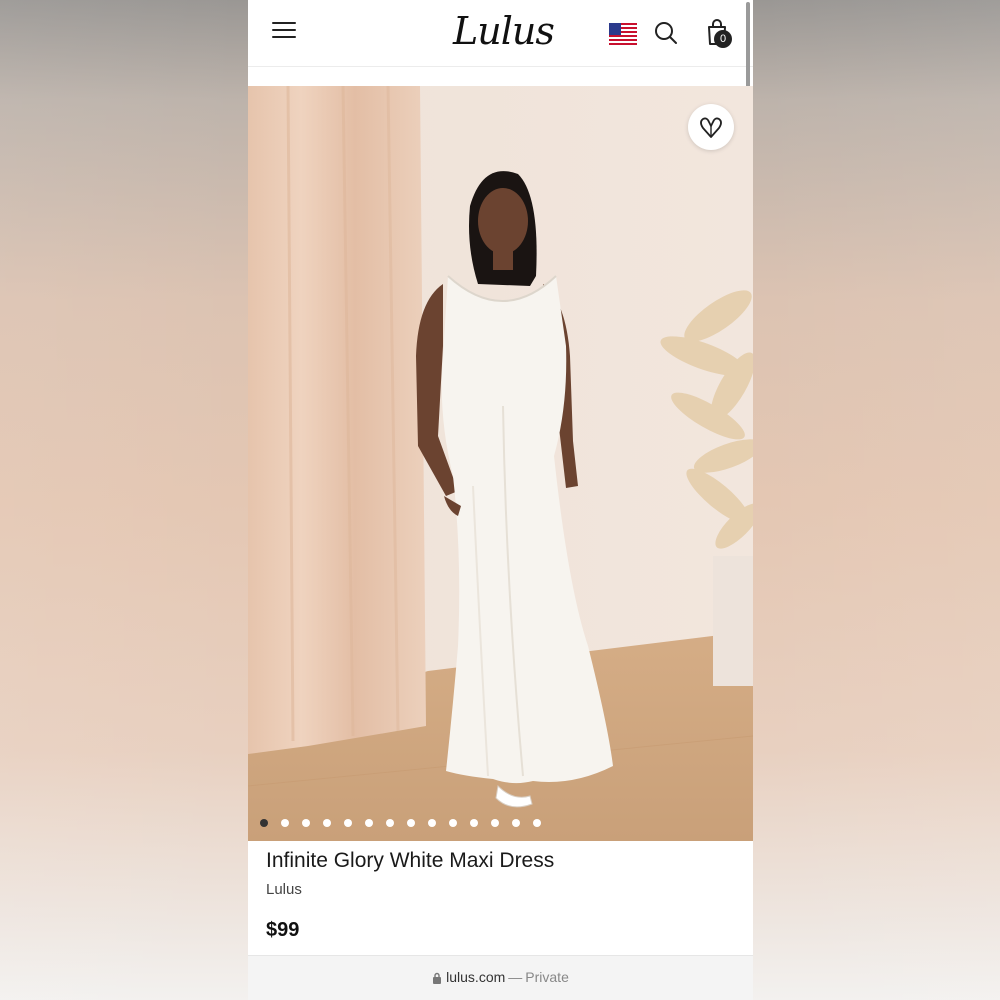 The image size is (1000, 1000). Describe the element at coordinates (437, 978) in the screenshot. I see `lock-icon` at that location.